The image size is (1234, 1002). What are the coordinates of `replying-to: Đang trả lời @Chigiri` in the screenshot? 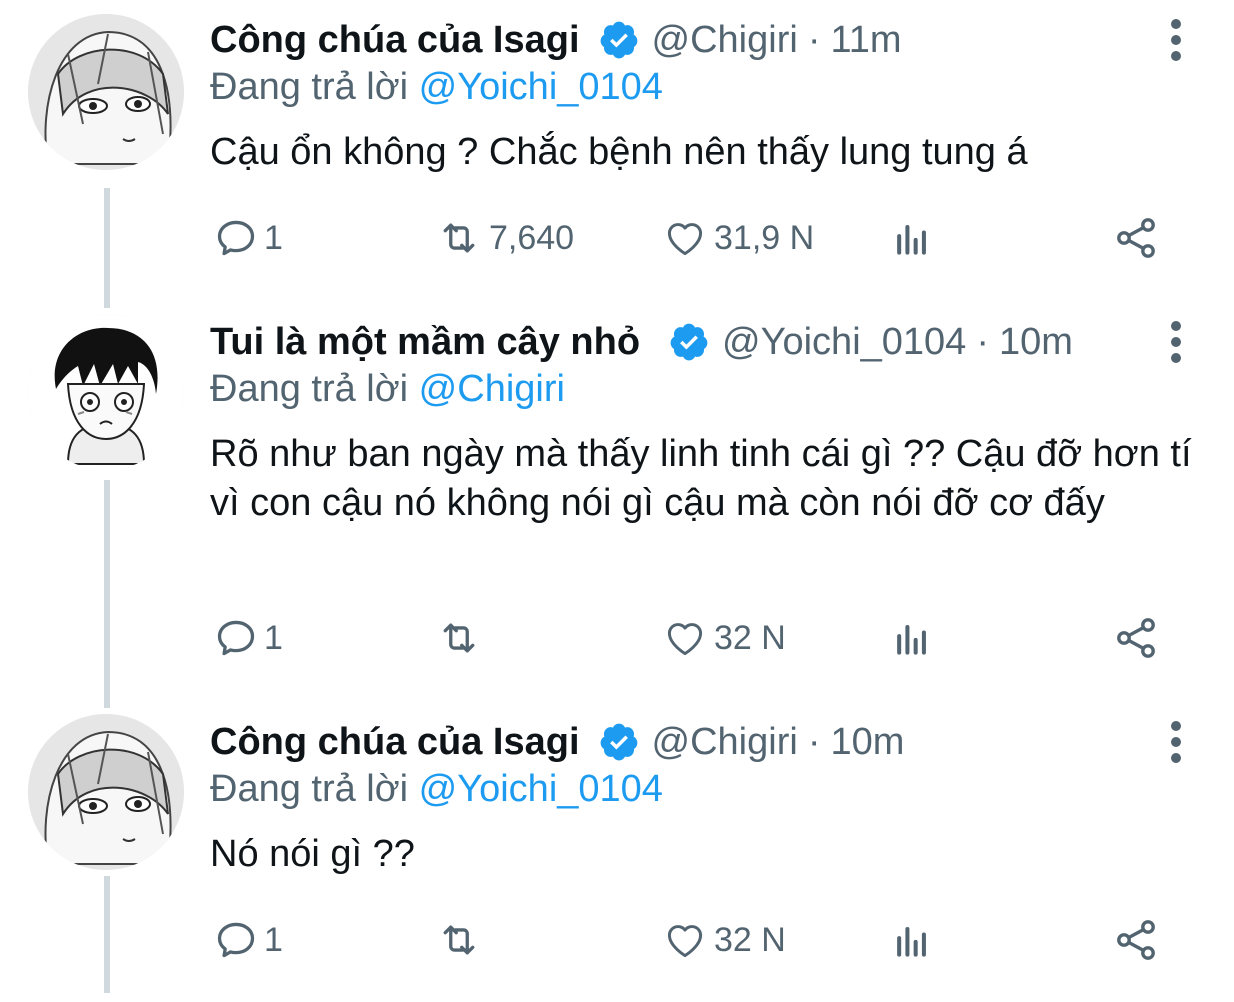 It's located at (387, 389).